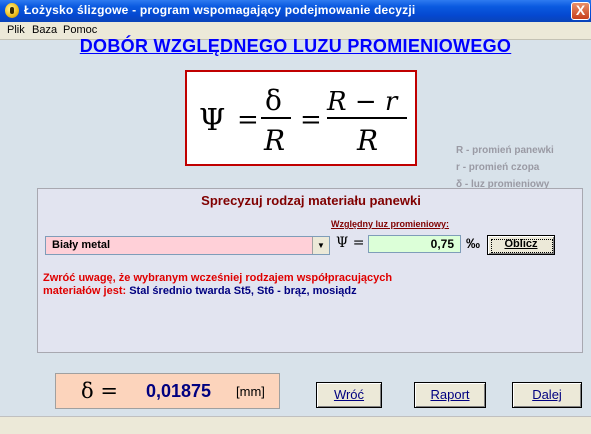  I want to click on relative-clearance-label: Względny luz promieniowy:, so click(390, 224).